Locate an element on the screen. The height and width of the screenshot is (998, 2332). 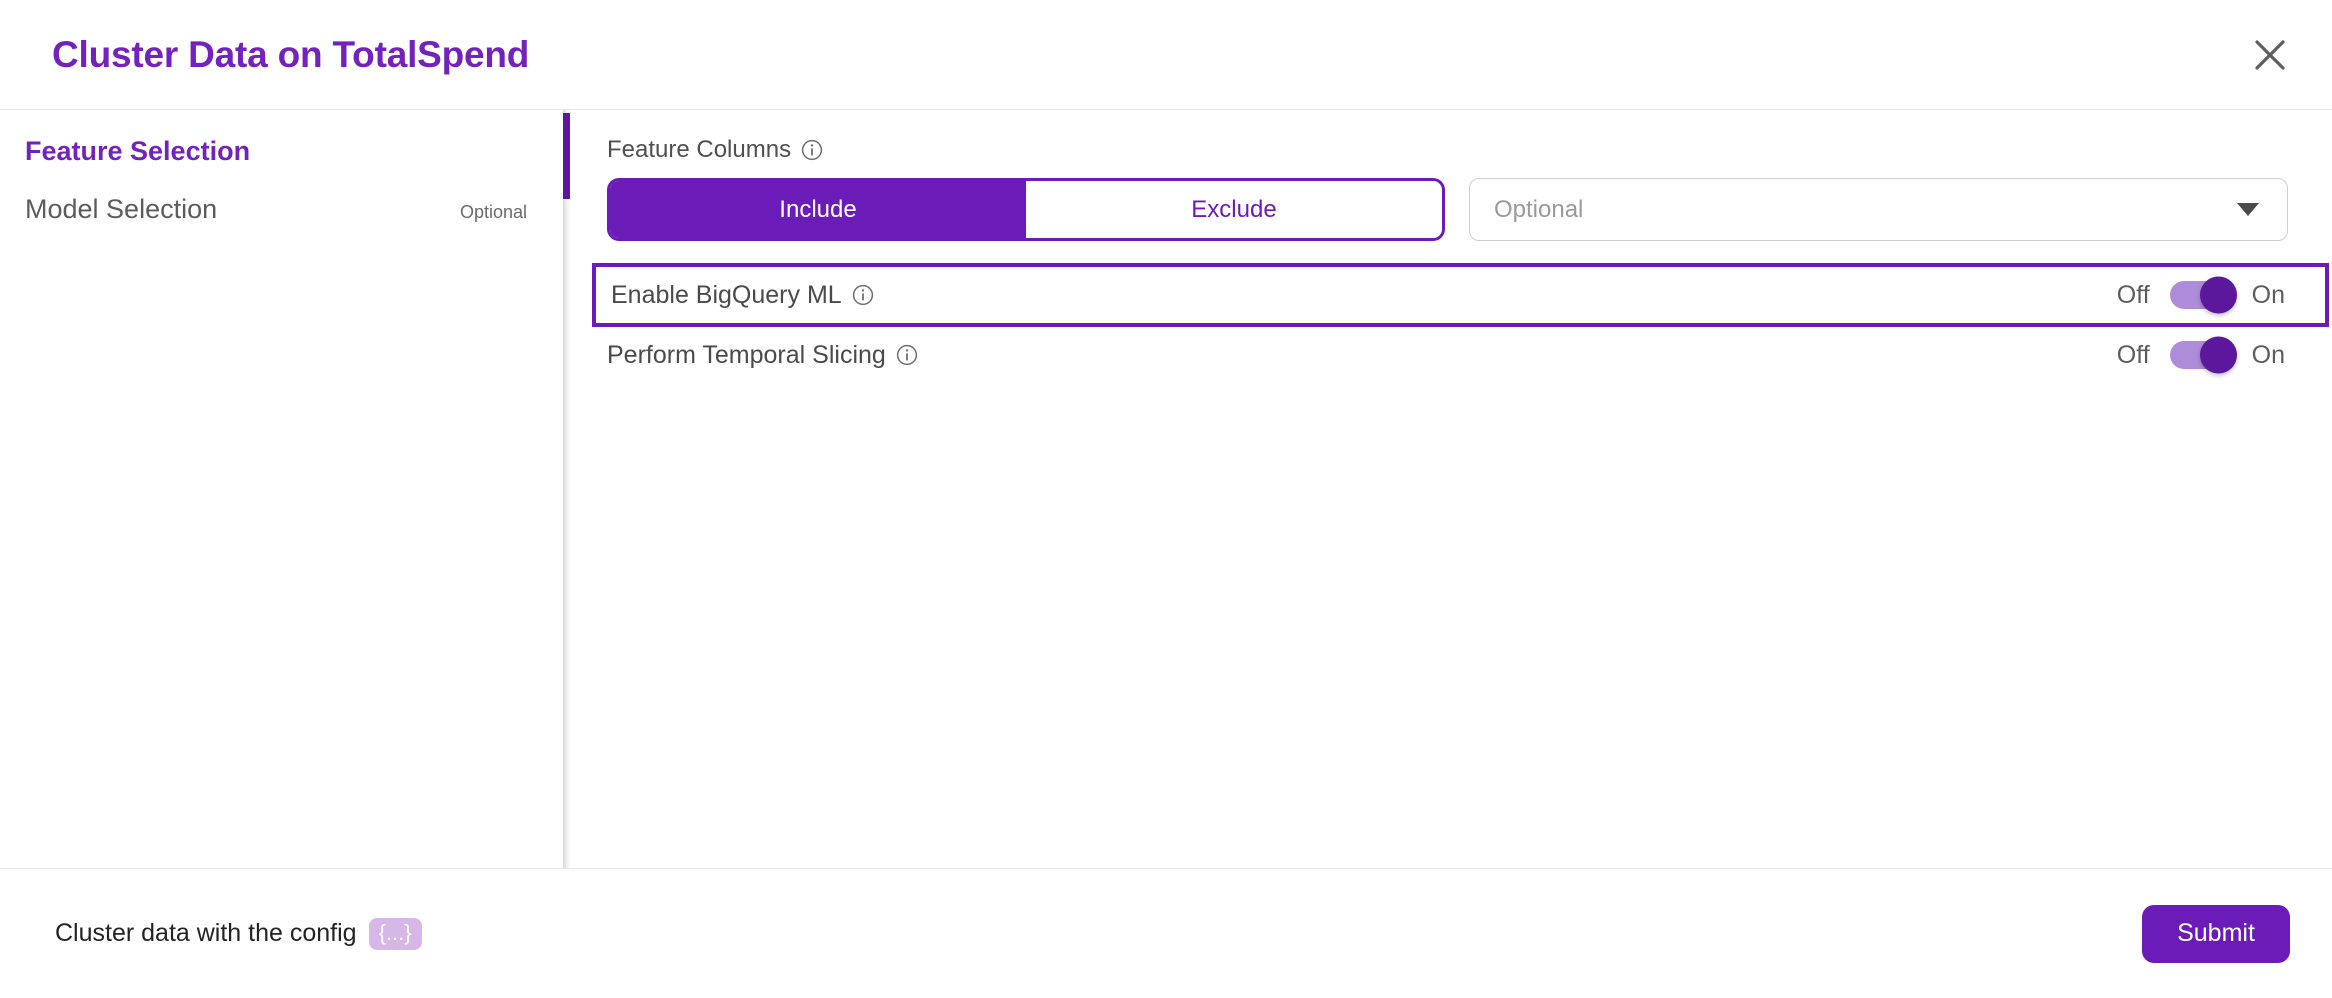
close-button is located at coordinates (2270, 55).